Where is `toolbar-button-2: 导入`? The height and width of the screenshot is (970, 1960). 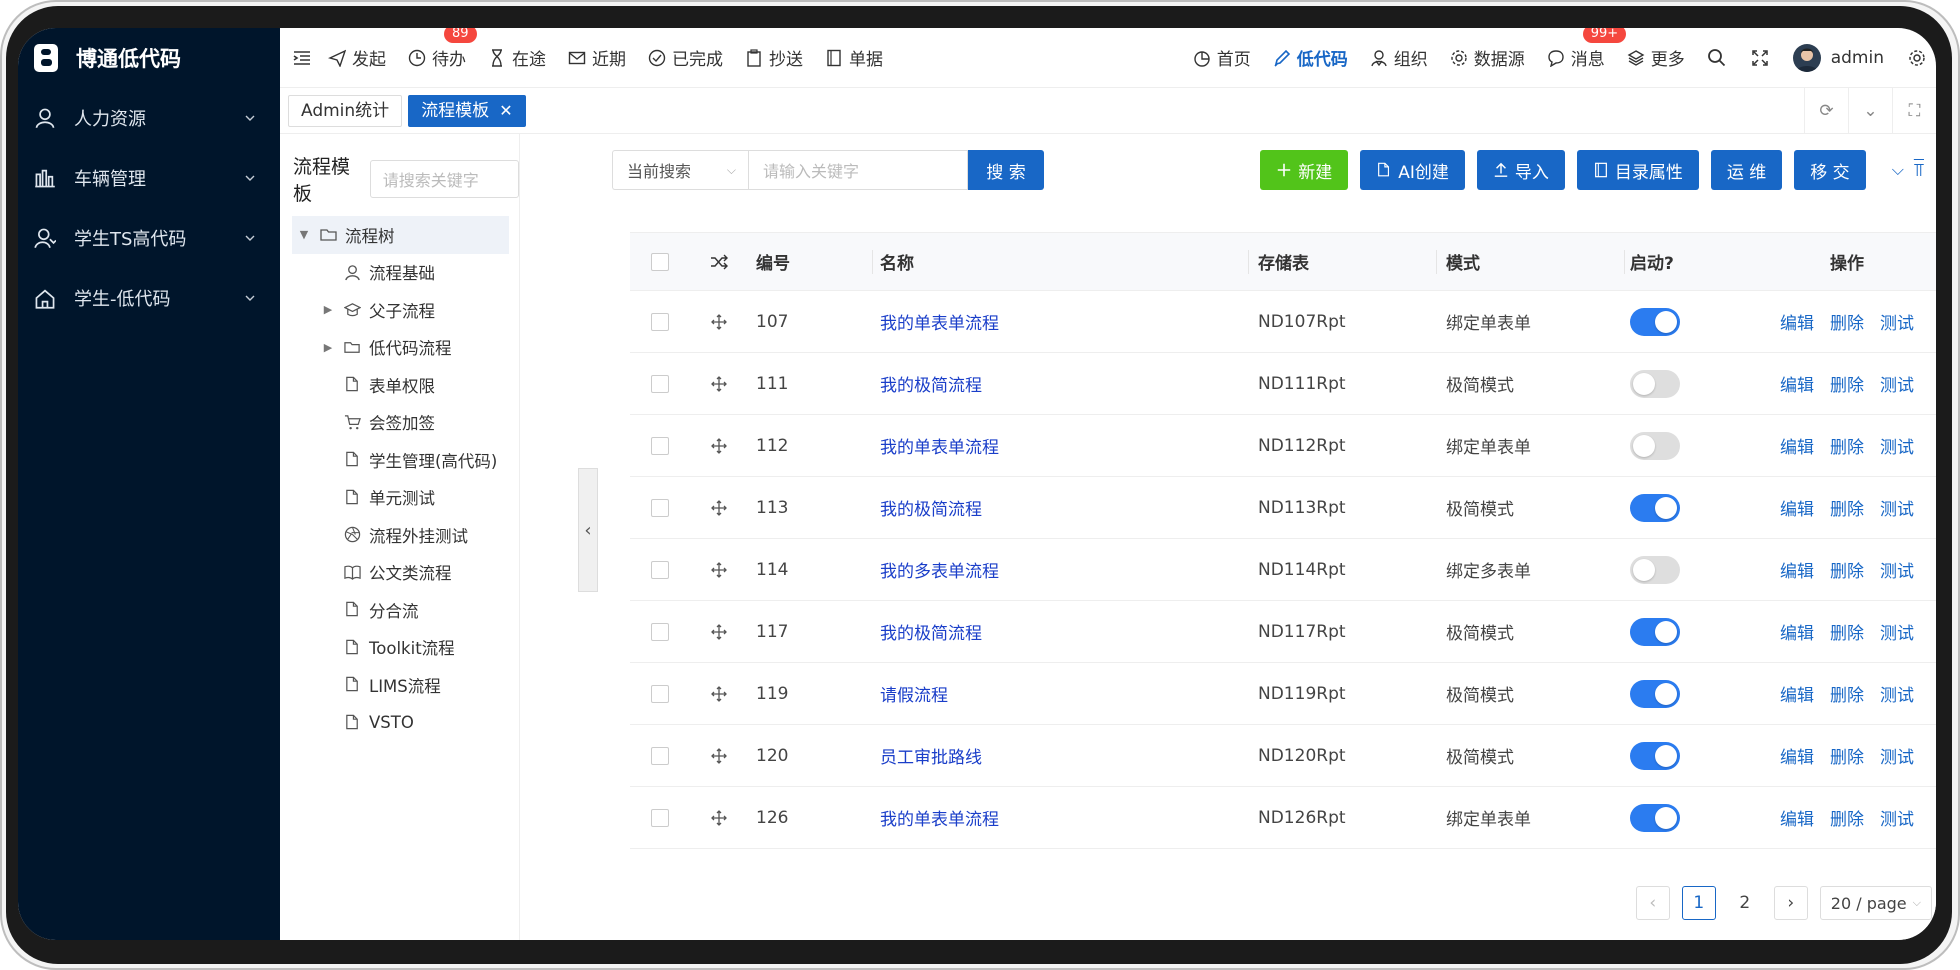
toolbar-button-2: 导入 is located at coordinates (1520, 170).